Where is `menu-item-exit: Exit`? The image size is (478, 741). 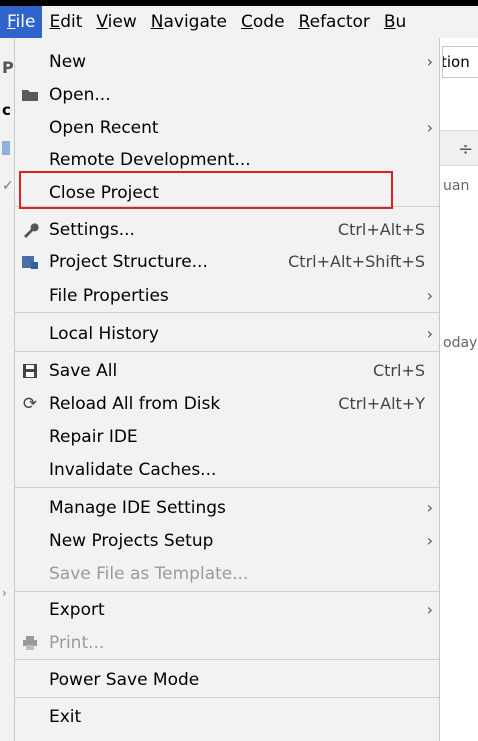
menu-item-exit: Exit is located at coordinates (227, 717).